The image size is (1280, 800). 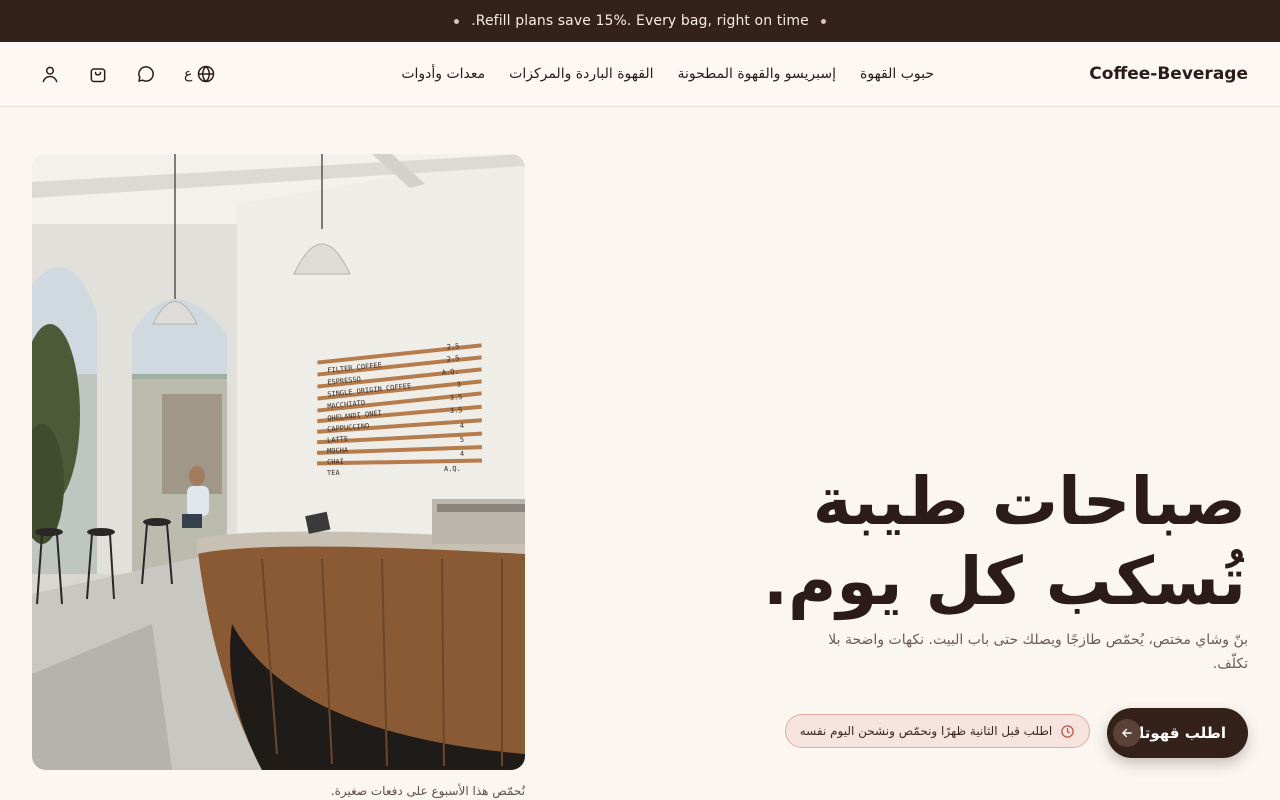 What do you see at coordinates (1068, 731) in the screenshot?
I see `clock-icon` at bounding box center [1068, 731].